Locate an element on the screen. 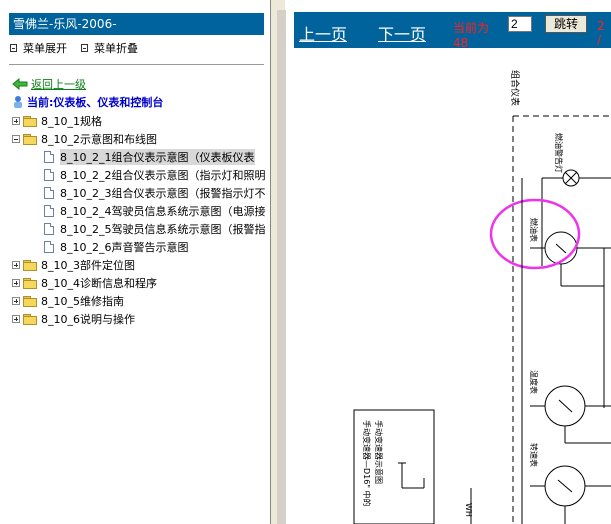 This screenshot has width=611, height=524. tree-item-label: 8_10_2_5驾驶员信息系统示意图（报警指 is located at coordinates (163, 229).